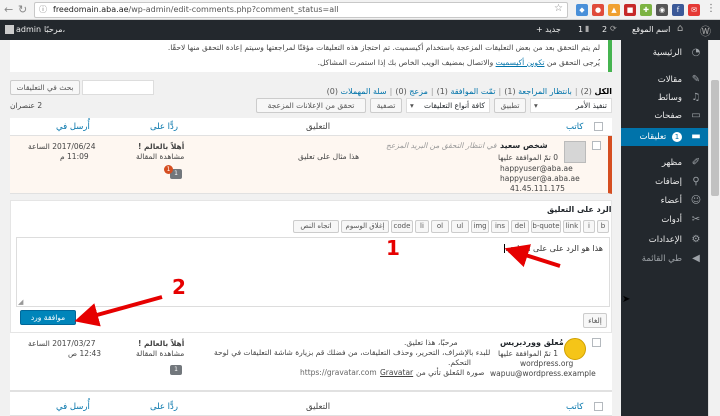 The image size is (720, 416). Describe the element at coordinates (571, 105) in the screenshot. I see `bulk-action-select: تنفيذ الأمر` at that location.